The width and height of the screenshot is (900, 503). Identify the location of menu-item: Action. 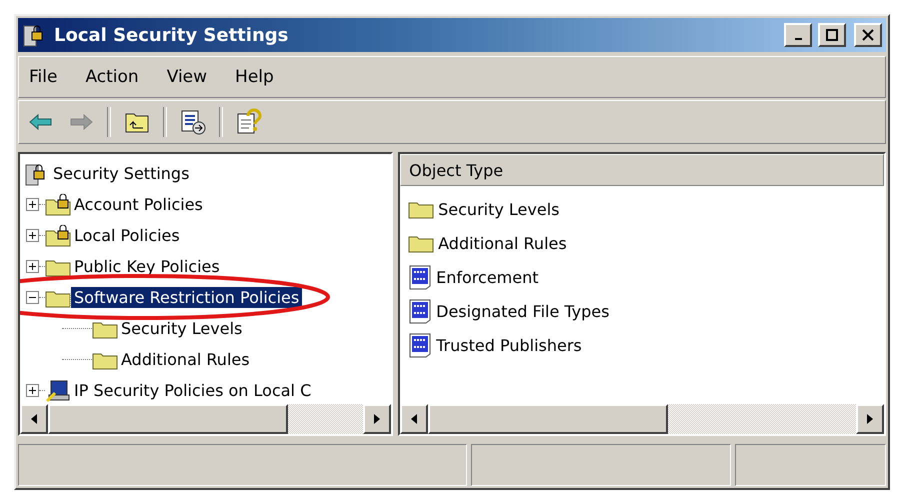
(112, 77).